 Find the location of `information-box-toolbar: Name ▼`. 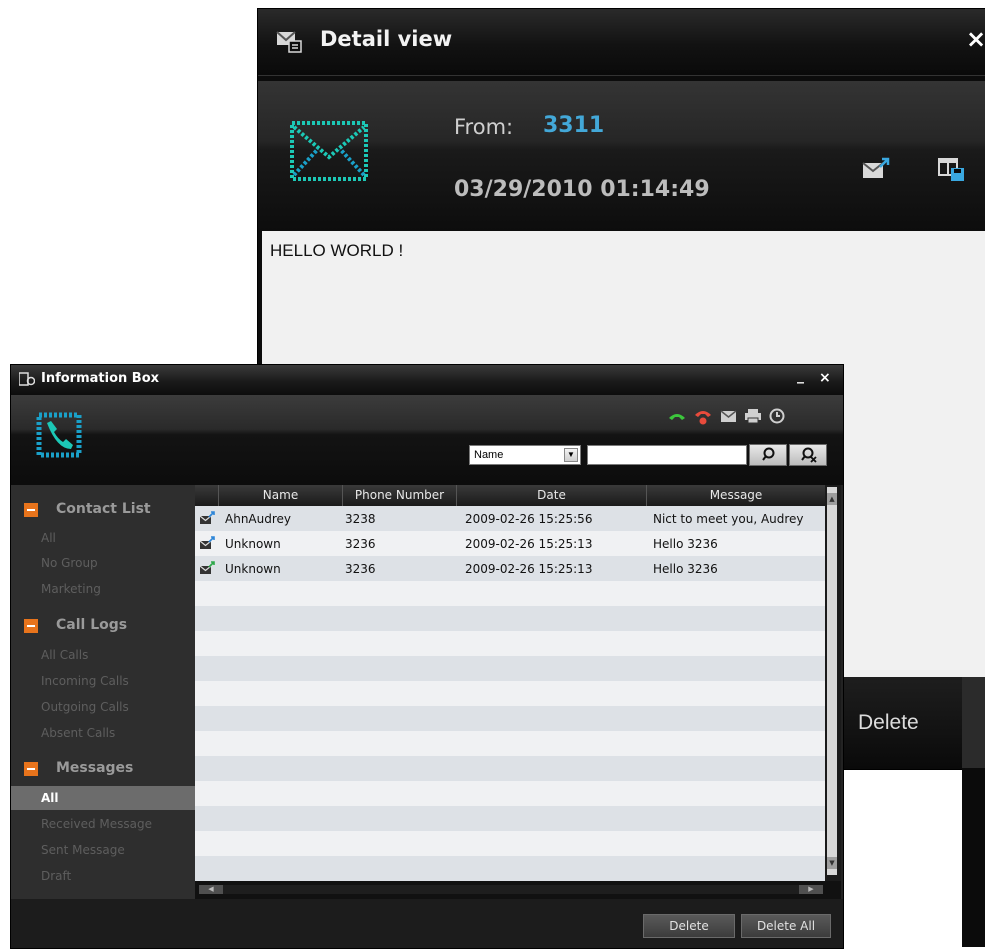

information-box-toolbar: Name ▼ is located at coordinates (427, 440).